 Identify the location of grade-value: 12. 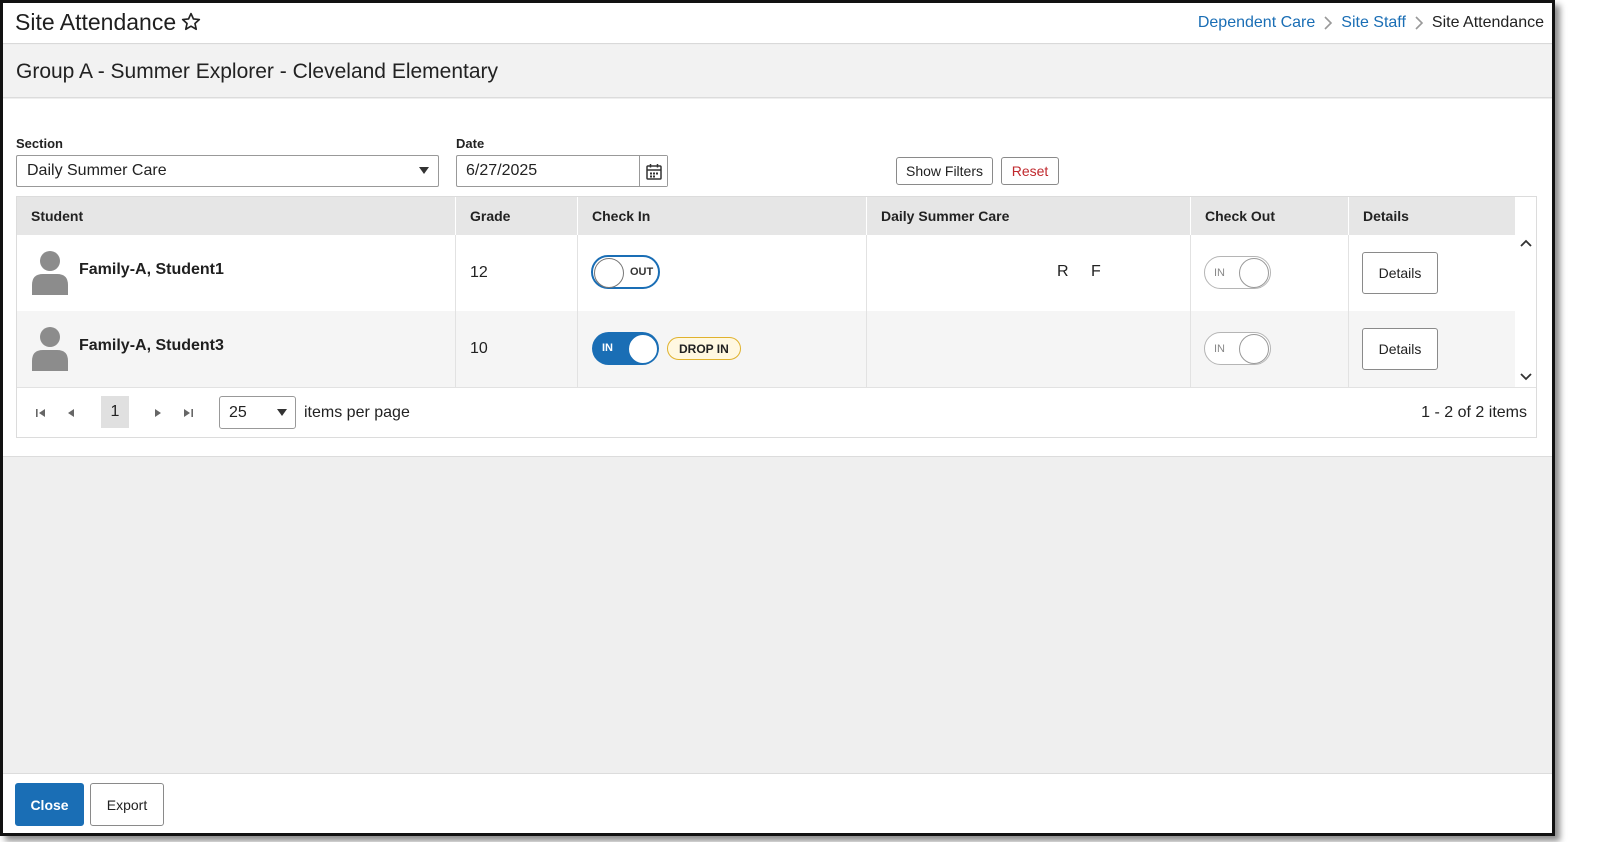
(479, 272).